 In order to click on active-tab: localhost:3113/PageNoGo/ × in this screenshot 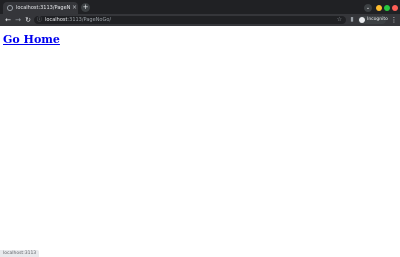, I will do `click(40, 8)`.